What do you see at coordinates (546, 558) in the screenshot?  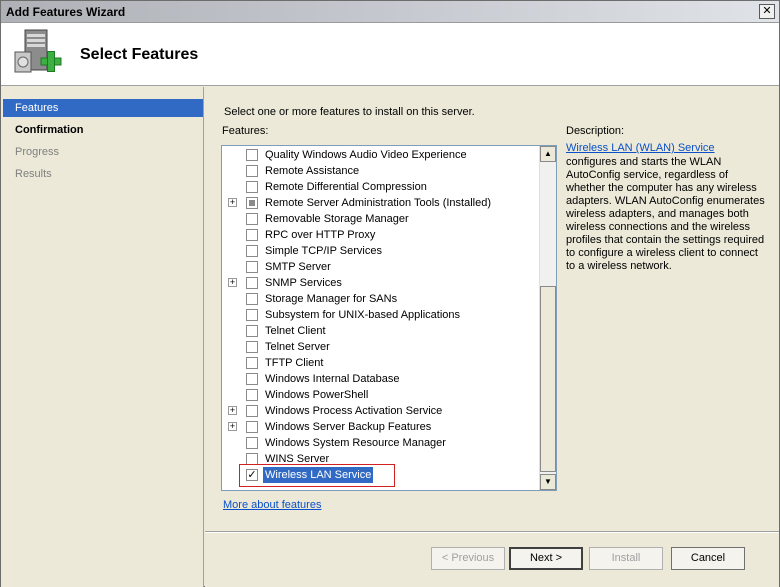 I see `next-button: Next >` at bounding box center [546, 558].